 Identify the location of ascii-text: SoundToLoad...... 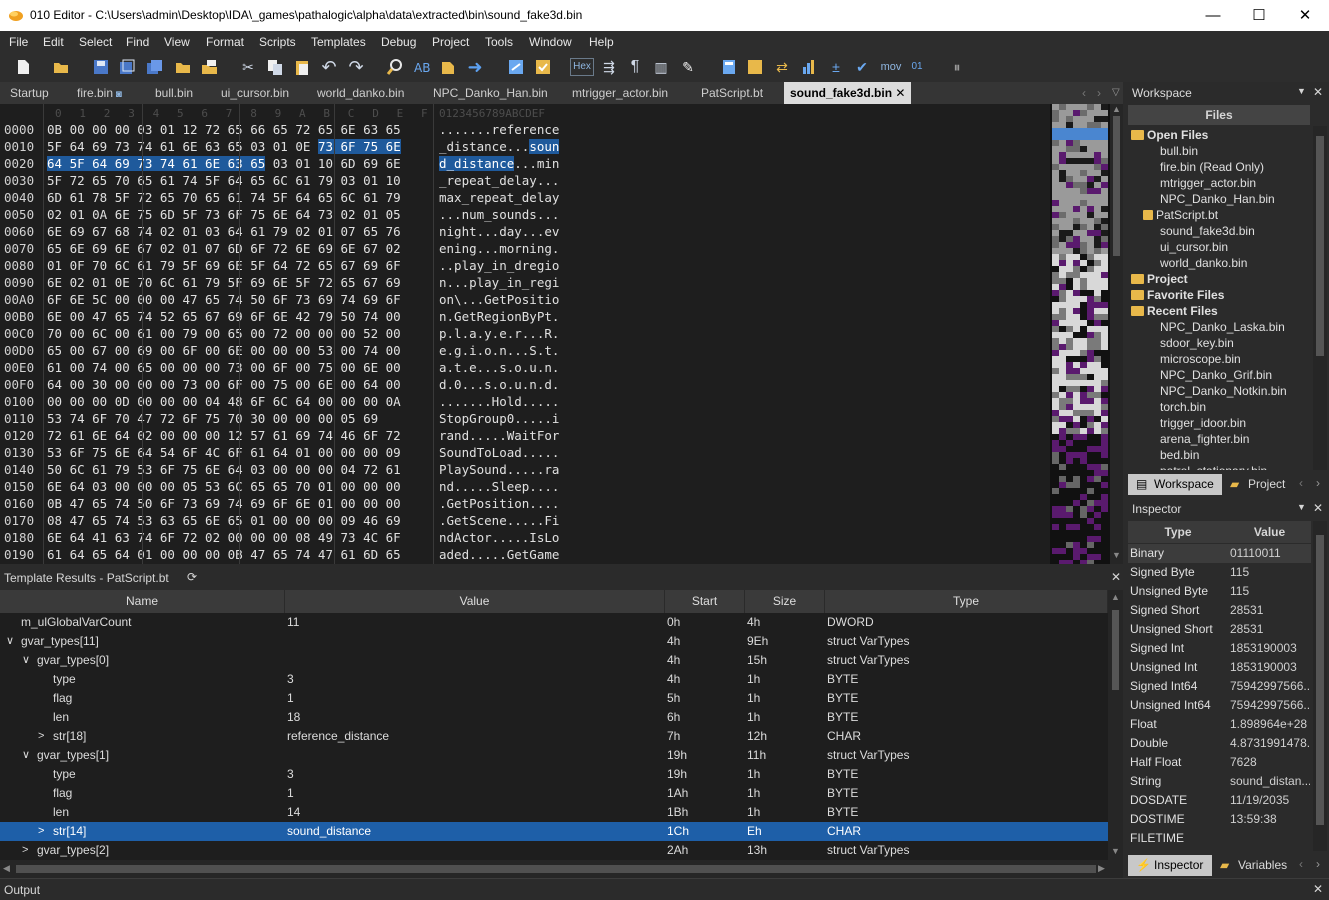
(499, 452).